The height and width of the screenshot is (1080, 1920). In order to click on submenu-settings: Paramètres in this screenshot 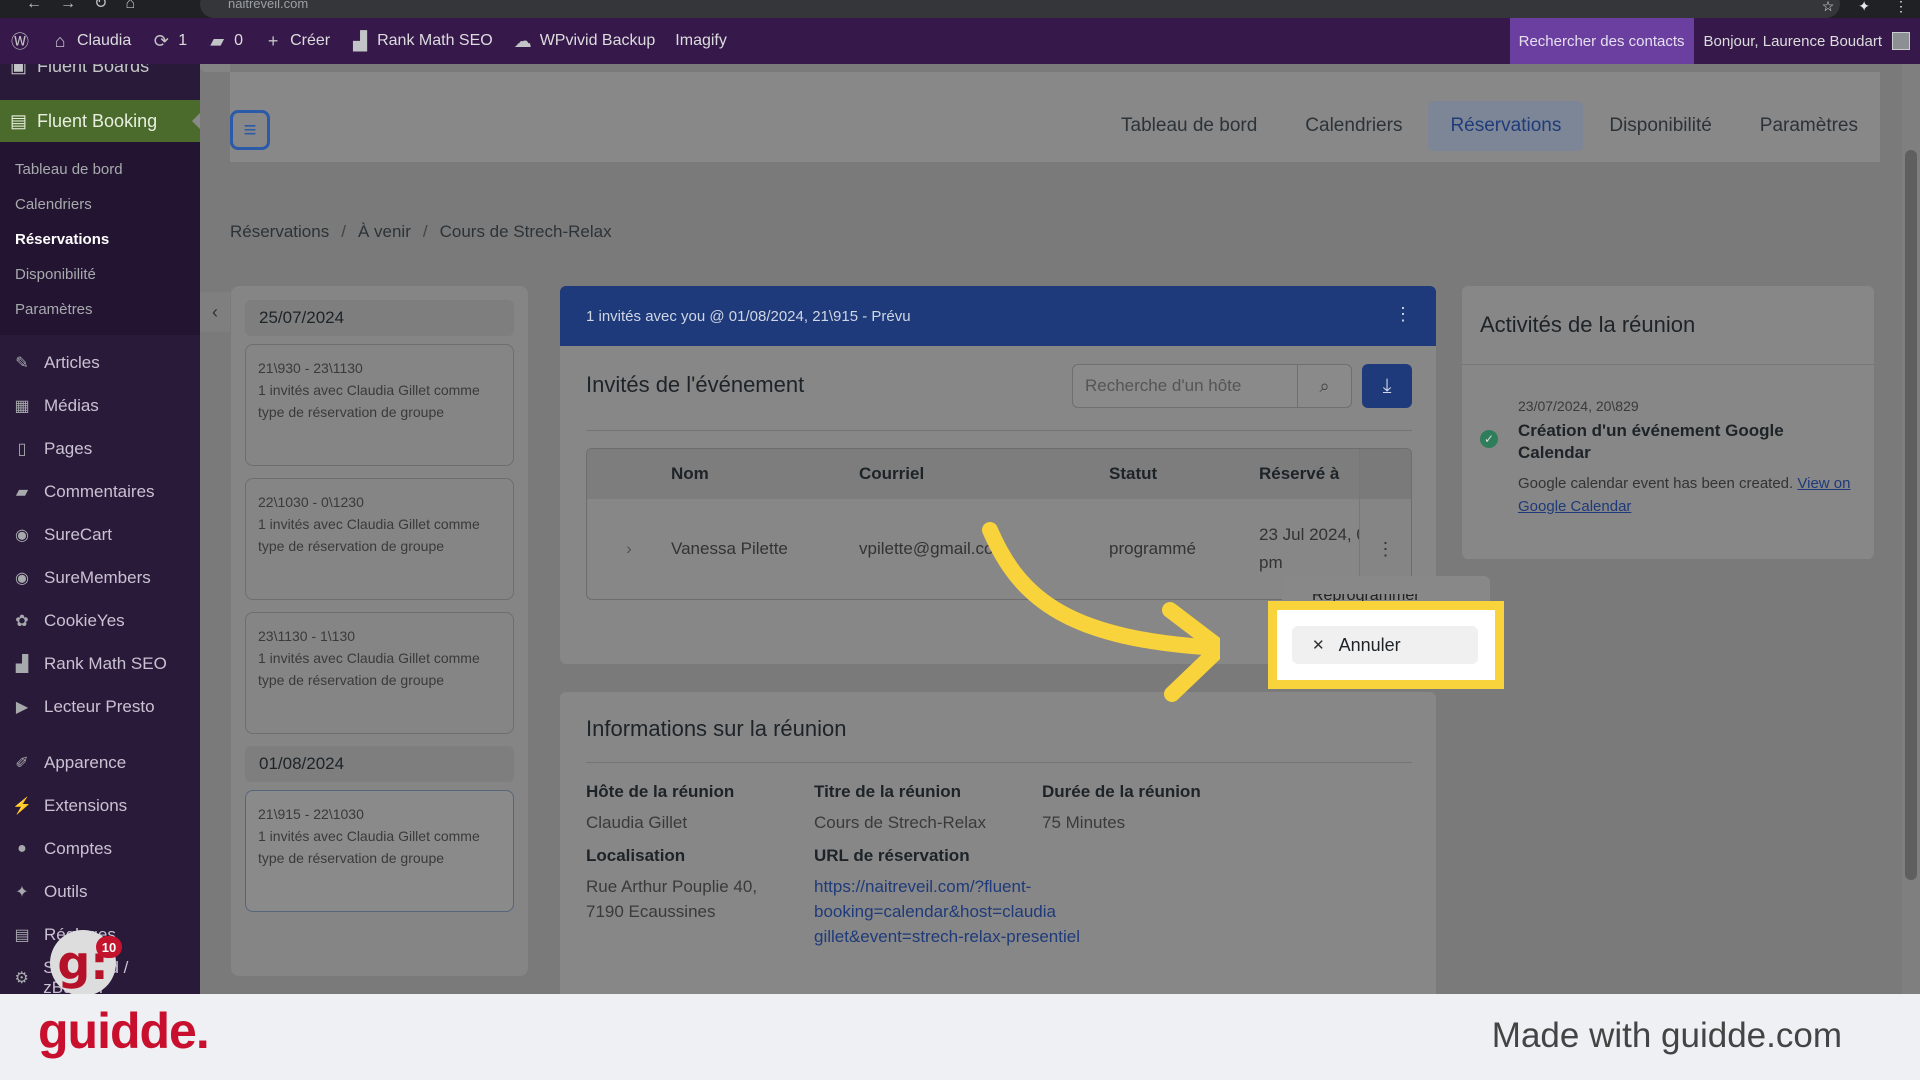, I will do `click(100, 309)`.